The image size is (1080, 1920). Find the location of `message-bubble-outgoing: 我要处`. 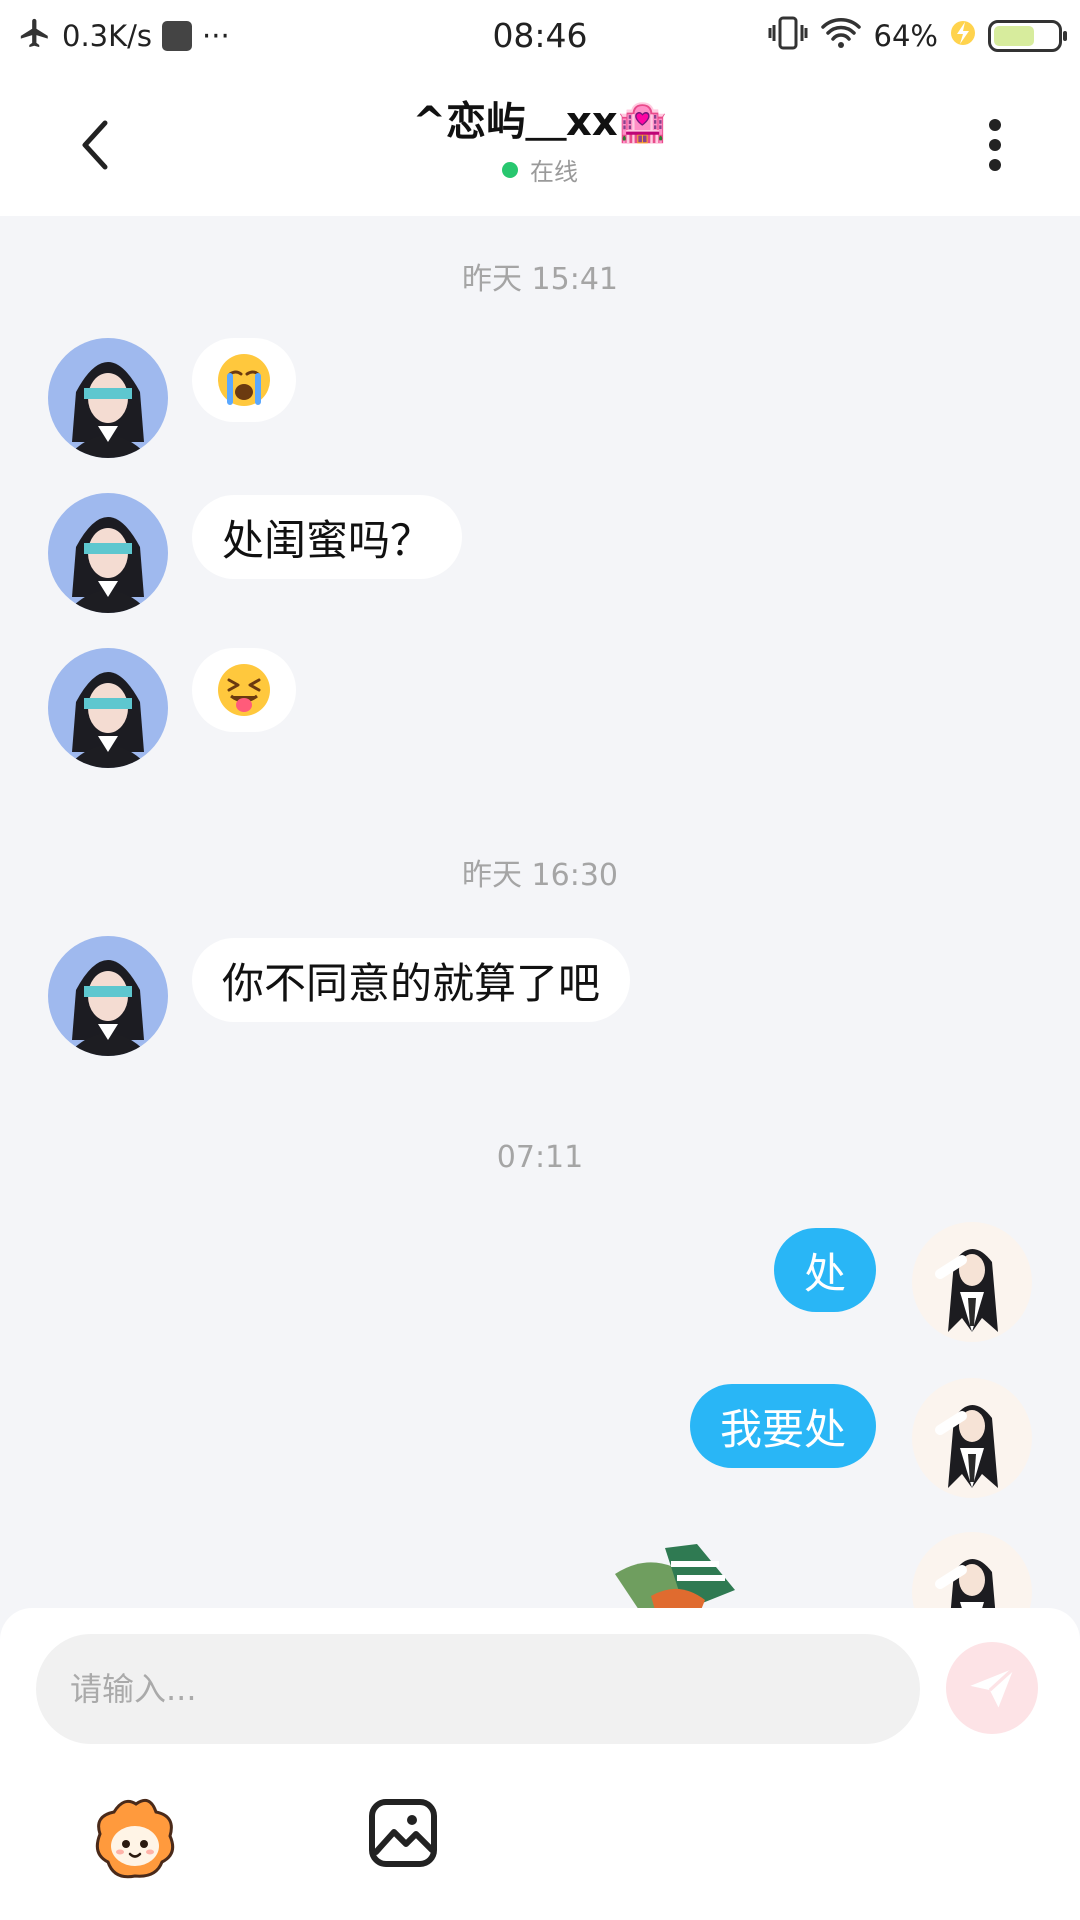

message-bubble-outgoing: 我要处 is located at coordinates (782, 1426).